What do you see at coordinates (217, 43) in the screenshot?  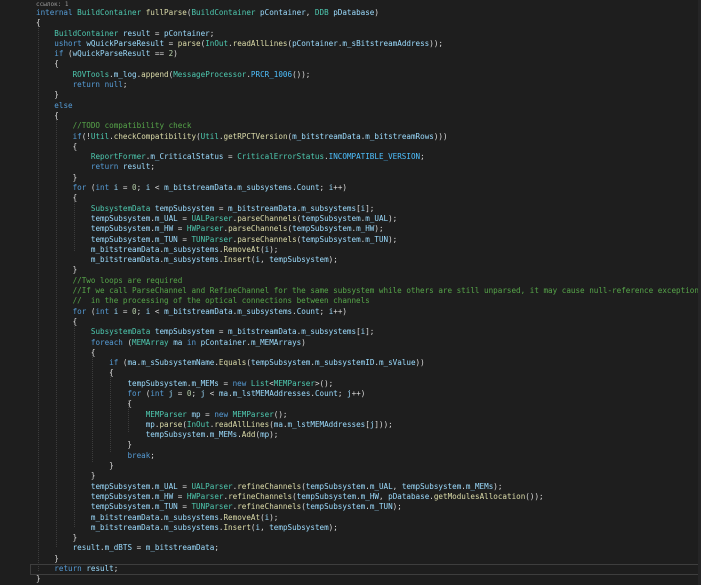 I see `code-token: InOut` at bounding box center [217, 43].